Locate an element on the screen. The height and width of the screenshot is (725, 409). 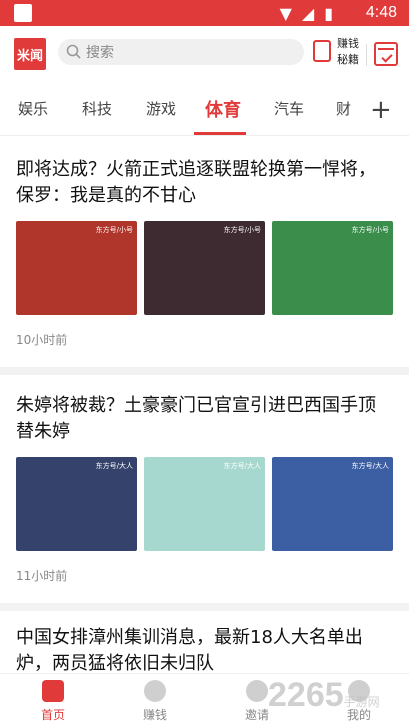
article-thumbnails: 东方号/大人 东方号/大人 东方号/大人 is located at coordinates (204, 504).